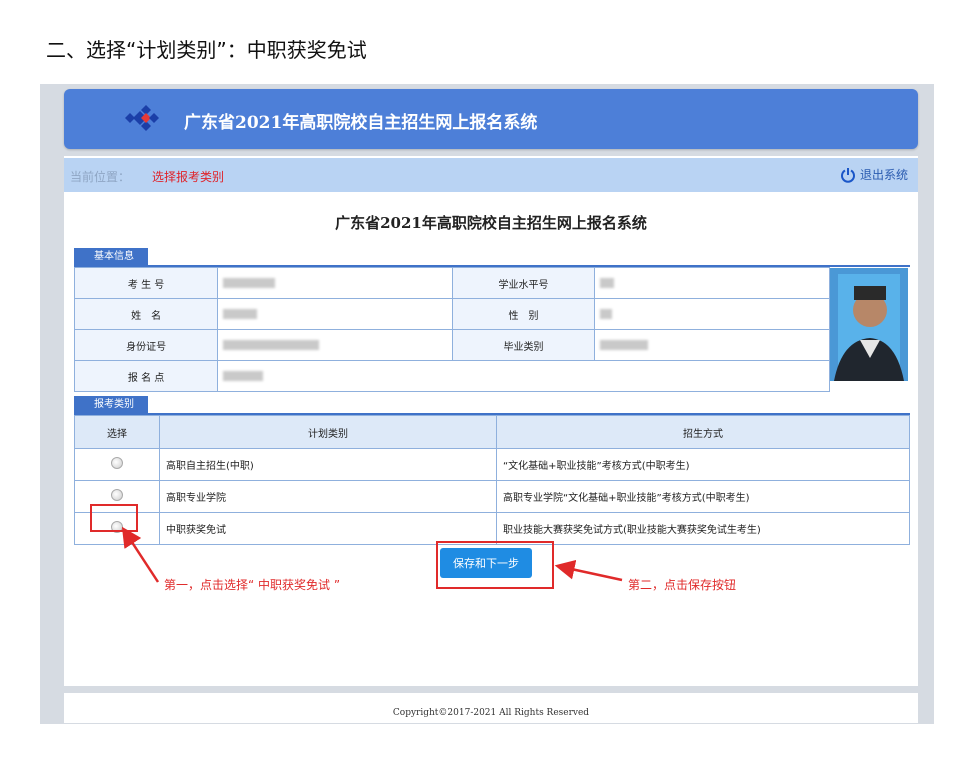  What do you see at coordinates (372, 554) in the screenshot?
I see `annotation-arrows` at bounding box center [372, 554].